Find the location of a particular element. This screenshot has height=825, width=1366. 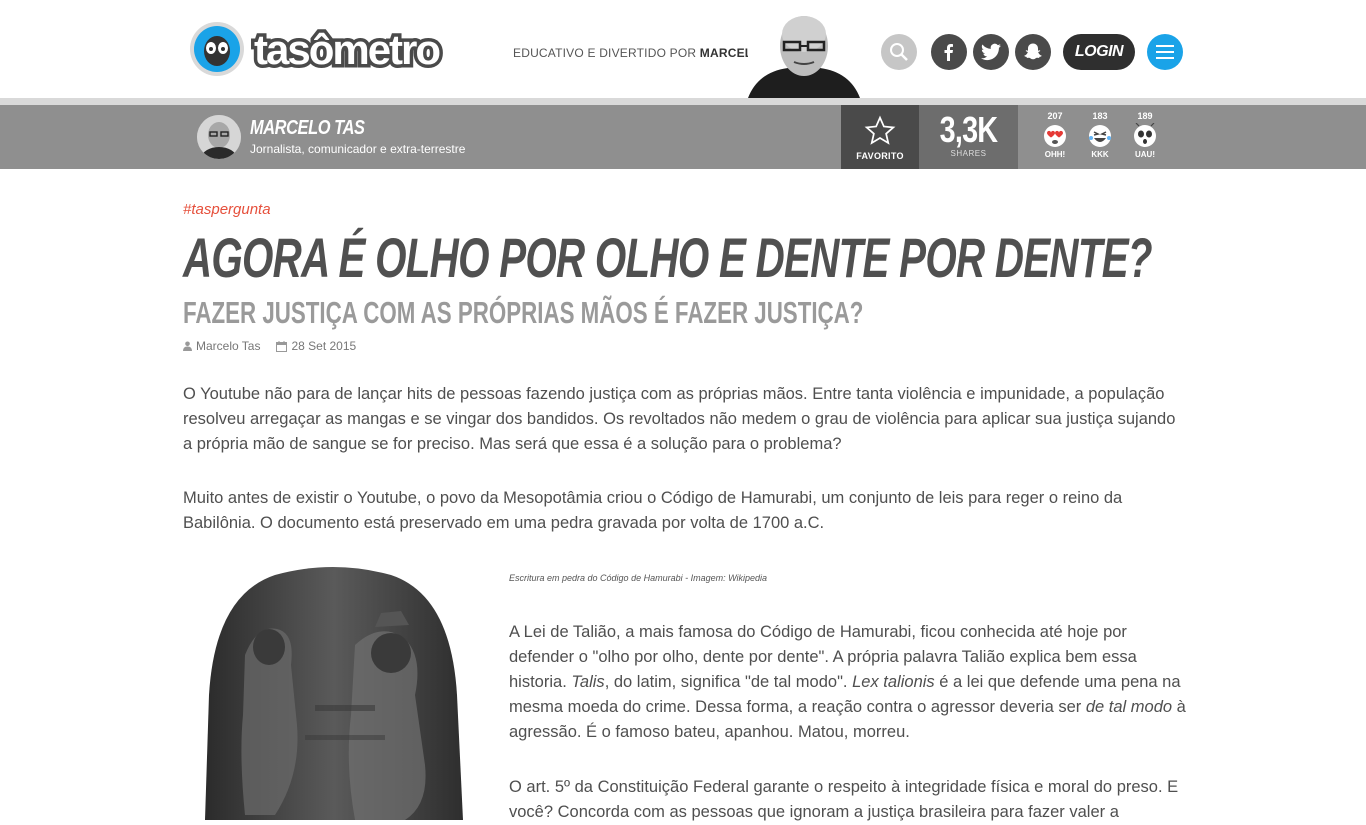

reaction-label: UAU! is located at coordinates (1145, 154).